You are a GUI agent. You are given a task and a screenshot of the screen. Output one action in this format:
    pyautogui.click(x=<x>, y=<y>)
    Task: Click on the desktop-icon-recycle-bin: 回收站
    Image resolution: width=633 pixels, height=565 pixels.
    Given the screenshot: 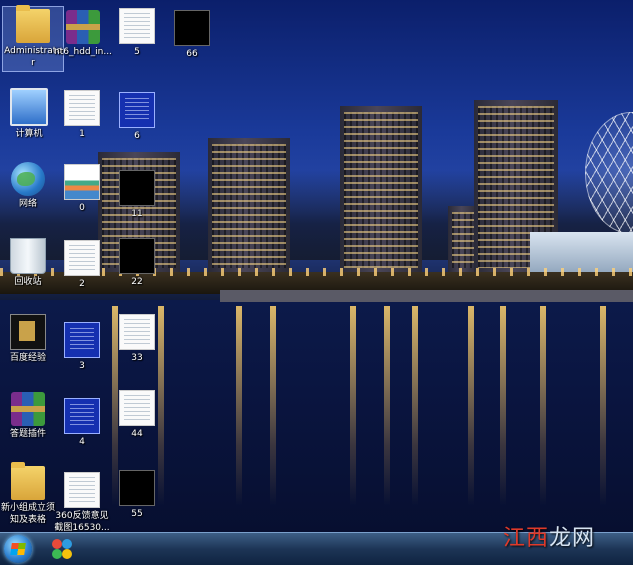 What is the action you would take?
    pyautogui.click(x=29, y=262)
    